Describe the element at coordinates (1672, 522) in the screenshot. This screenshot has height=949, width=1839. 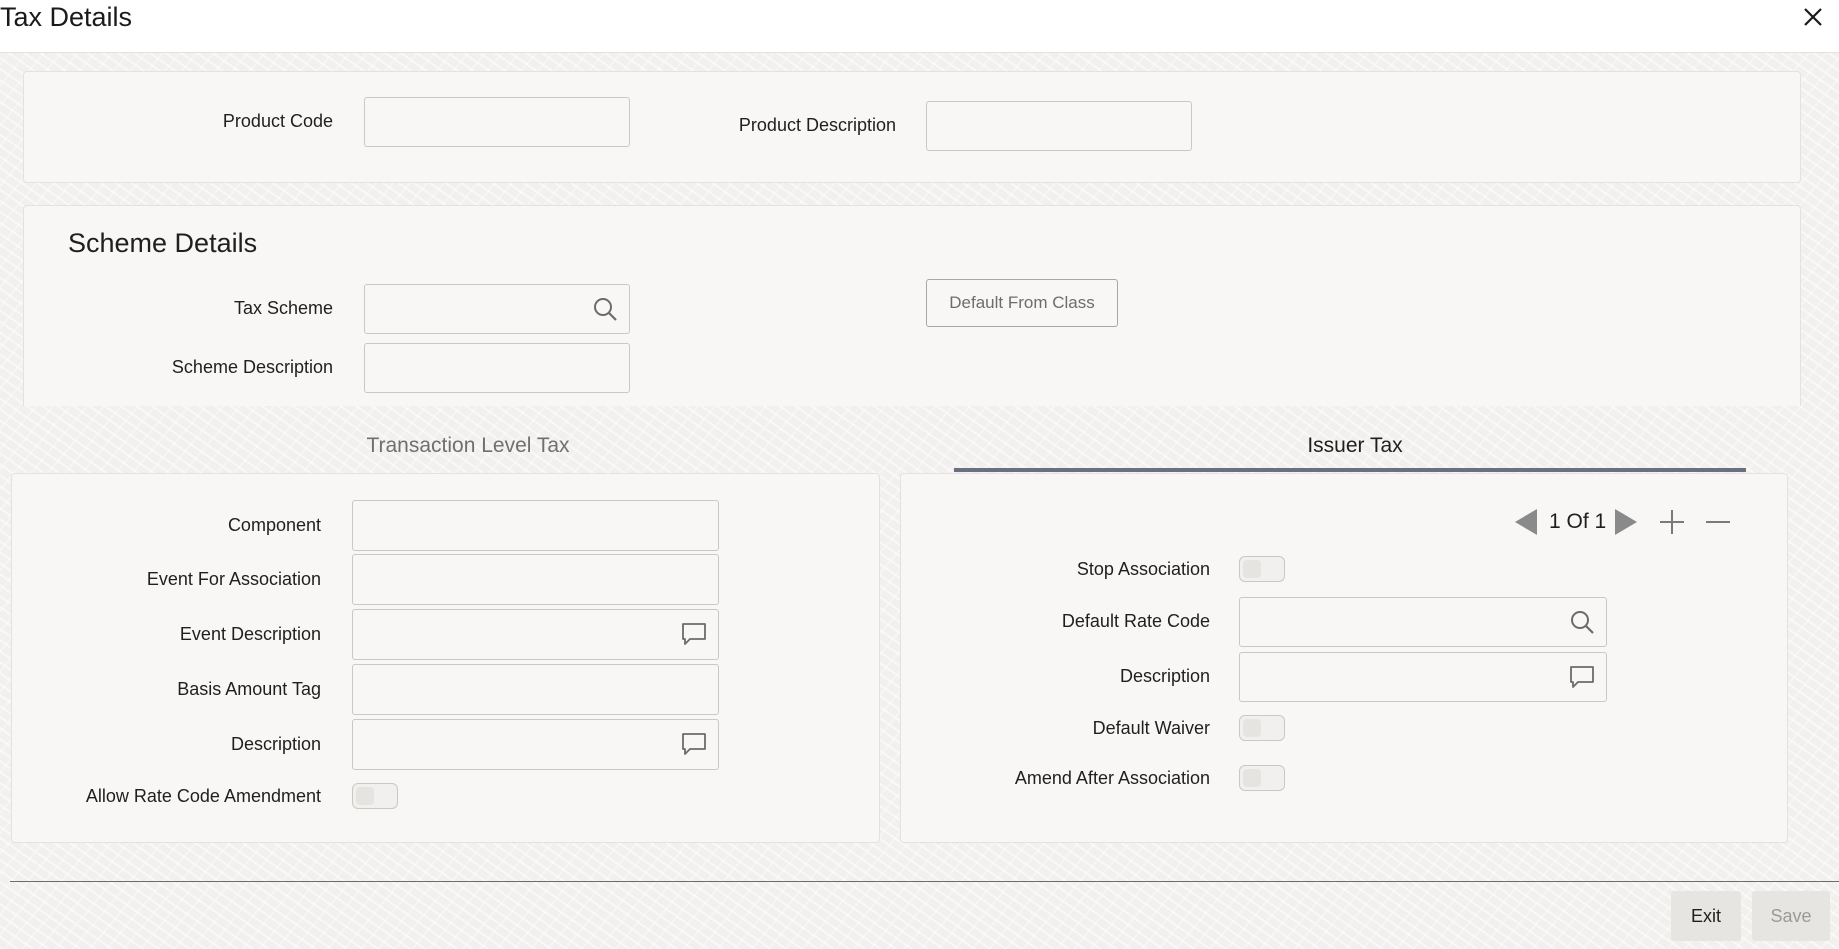
I see `add-record-icon` at that location.